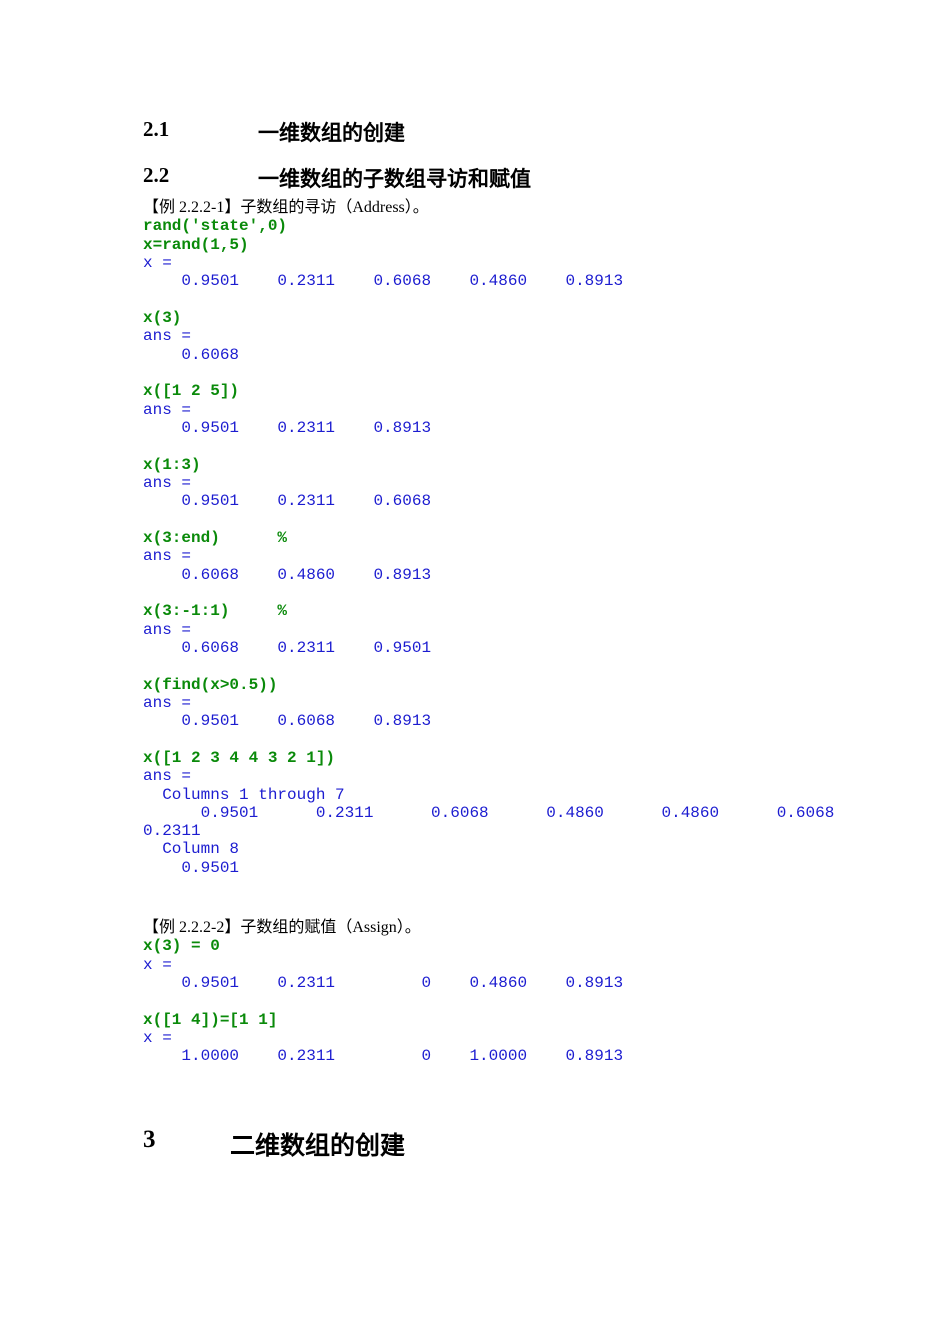 The width and height of the screenshot is (950, 1344). Describe the element at coordinates (191, 849) in the screenshot. I see `code-output-line: Column 8` at that location.